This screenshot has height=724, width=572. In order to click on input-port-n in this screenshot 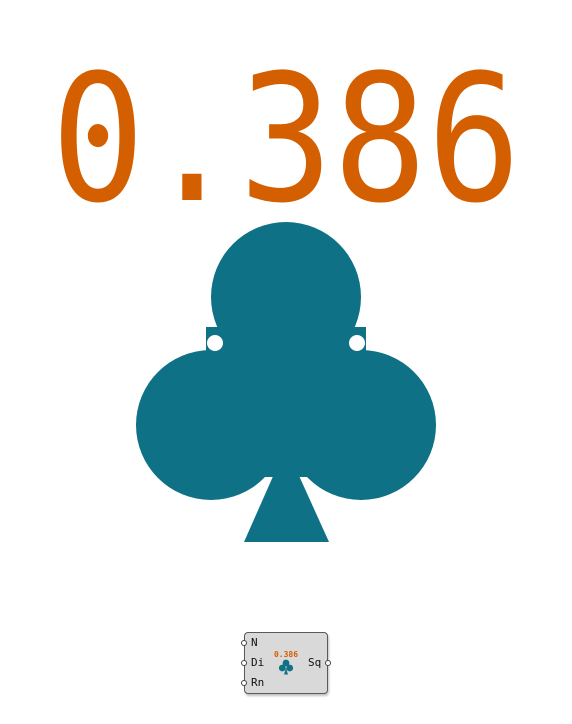, I will do `click(244, 643)`.